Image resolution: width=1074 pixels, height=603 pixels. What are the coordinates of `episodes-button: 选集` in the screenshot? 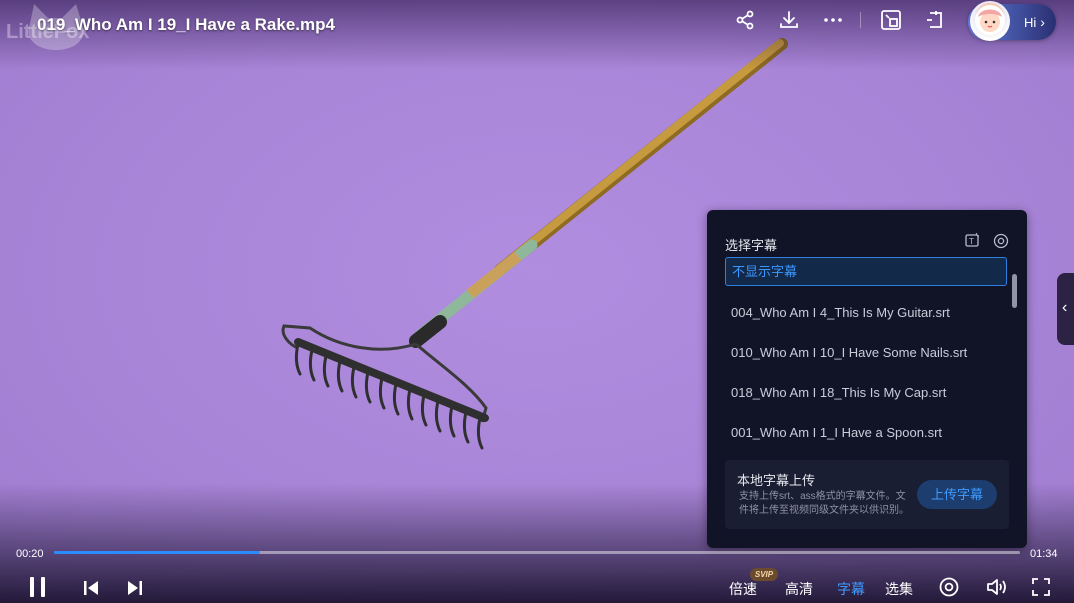 It's located at (899, 589).